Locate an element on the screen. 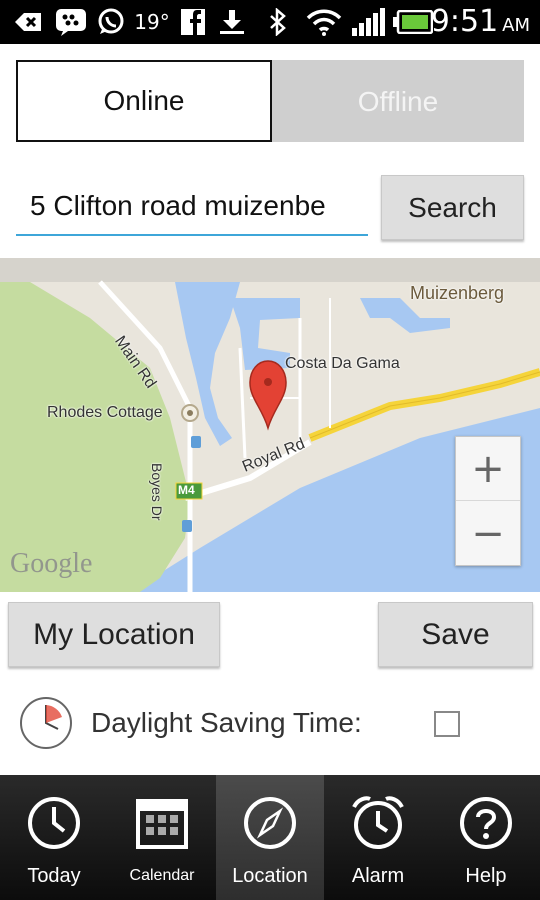 The width and height of the screenshot is (540, 900). nav-item-calendar: Calendar is located at coordinates (162, 837).